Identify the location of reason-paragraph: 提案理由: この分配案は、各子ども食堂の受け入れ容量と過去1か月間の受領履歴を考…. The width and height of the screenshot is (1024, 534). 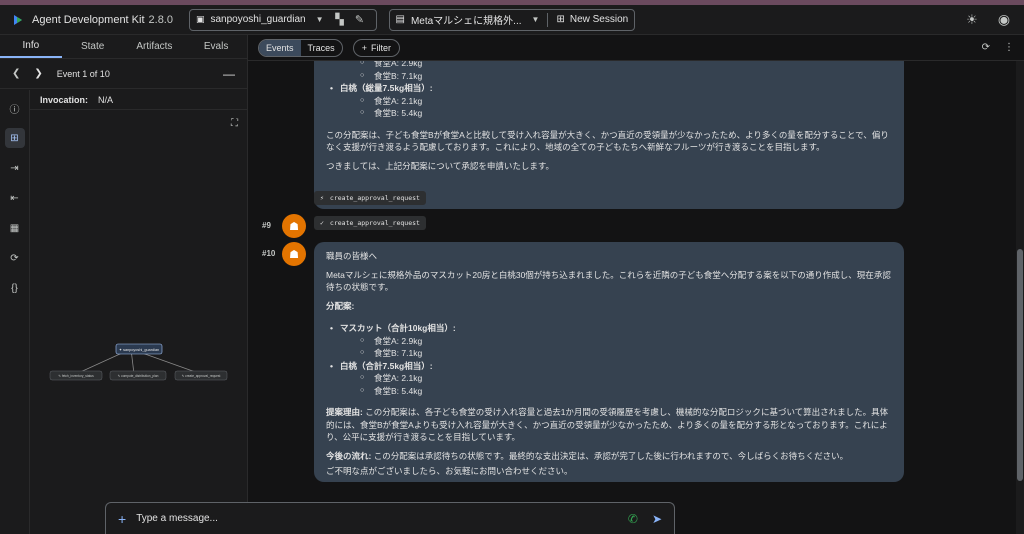
(609, 425).